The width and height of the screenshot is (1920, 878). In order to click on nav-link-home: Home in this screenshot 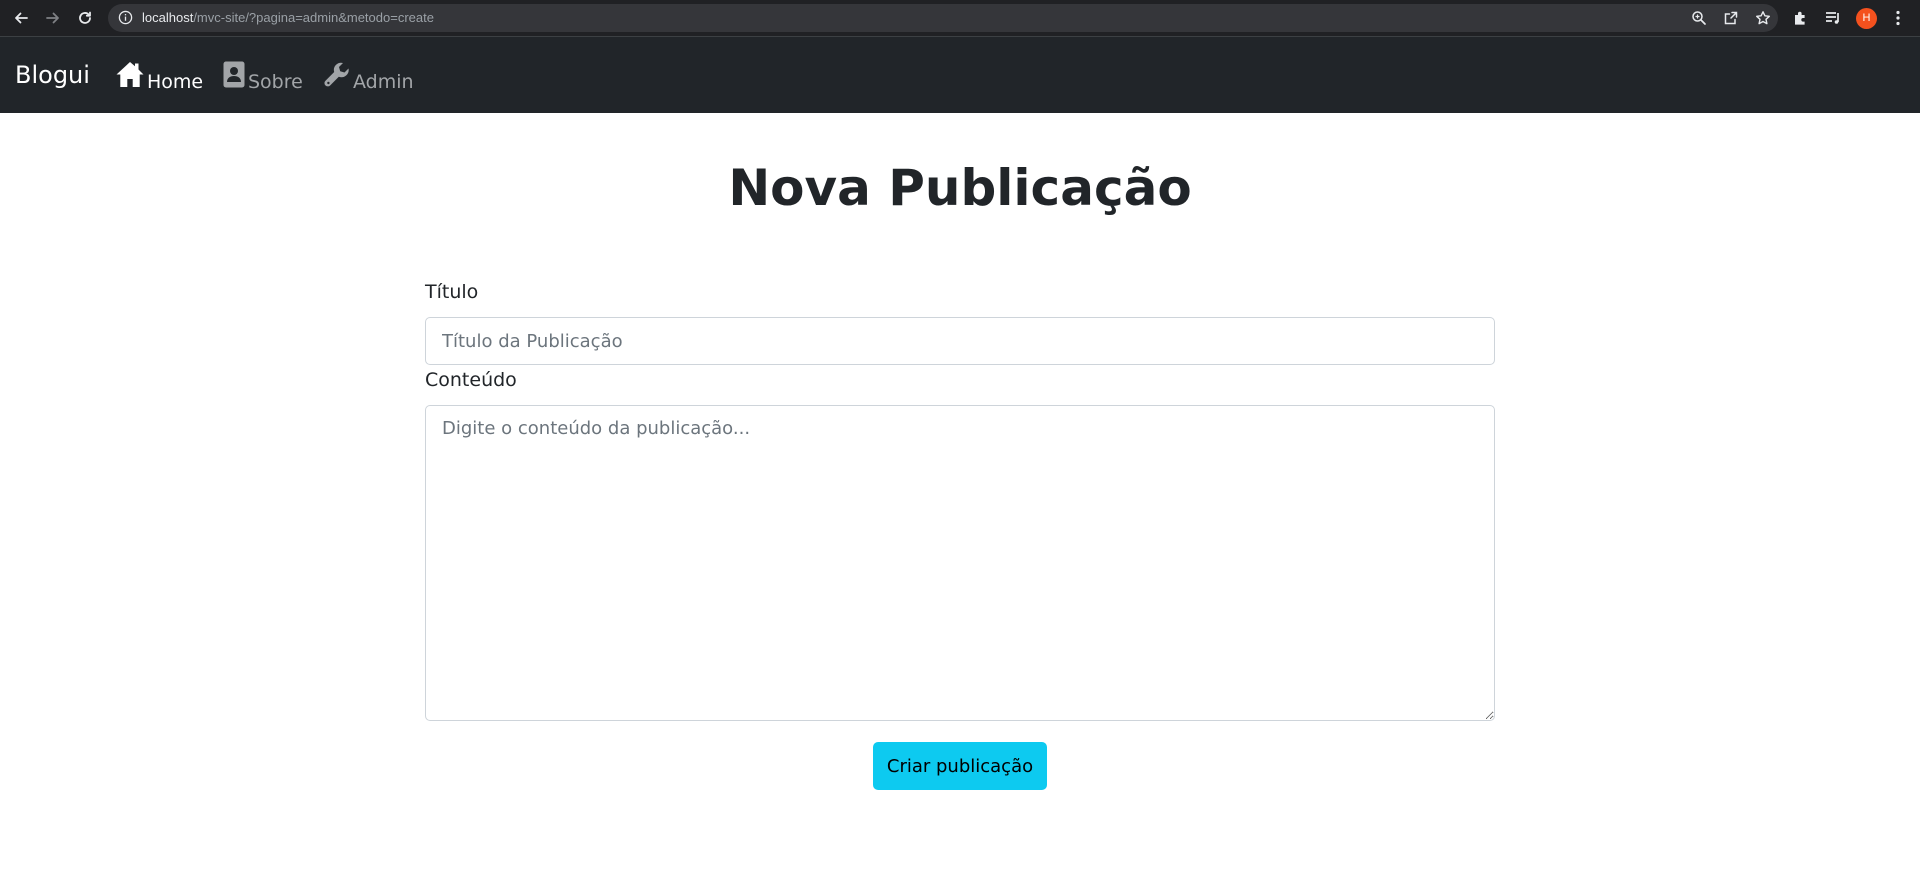, I will do `click(159, 75)`.